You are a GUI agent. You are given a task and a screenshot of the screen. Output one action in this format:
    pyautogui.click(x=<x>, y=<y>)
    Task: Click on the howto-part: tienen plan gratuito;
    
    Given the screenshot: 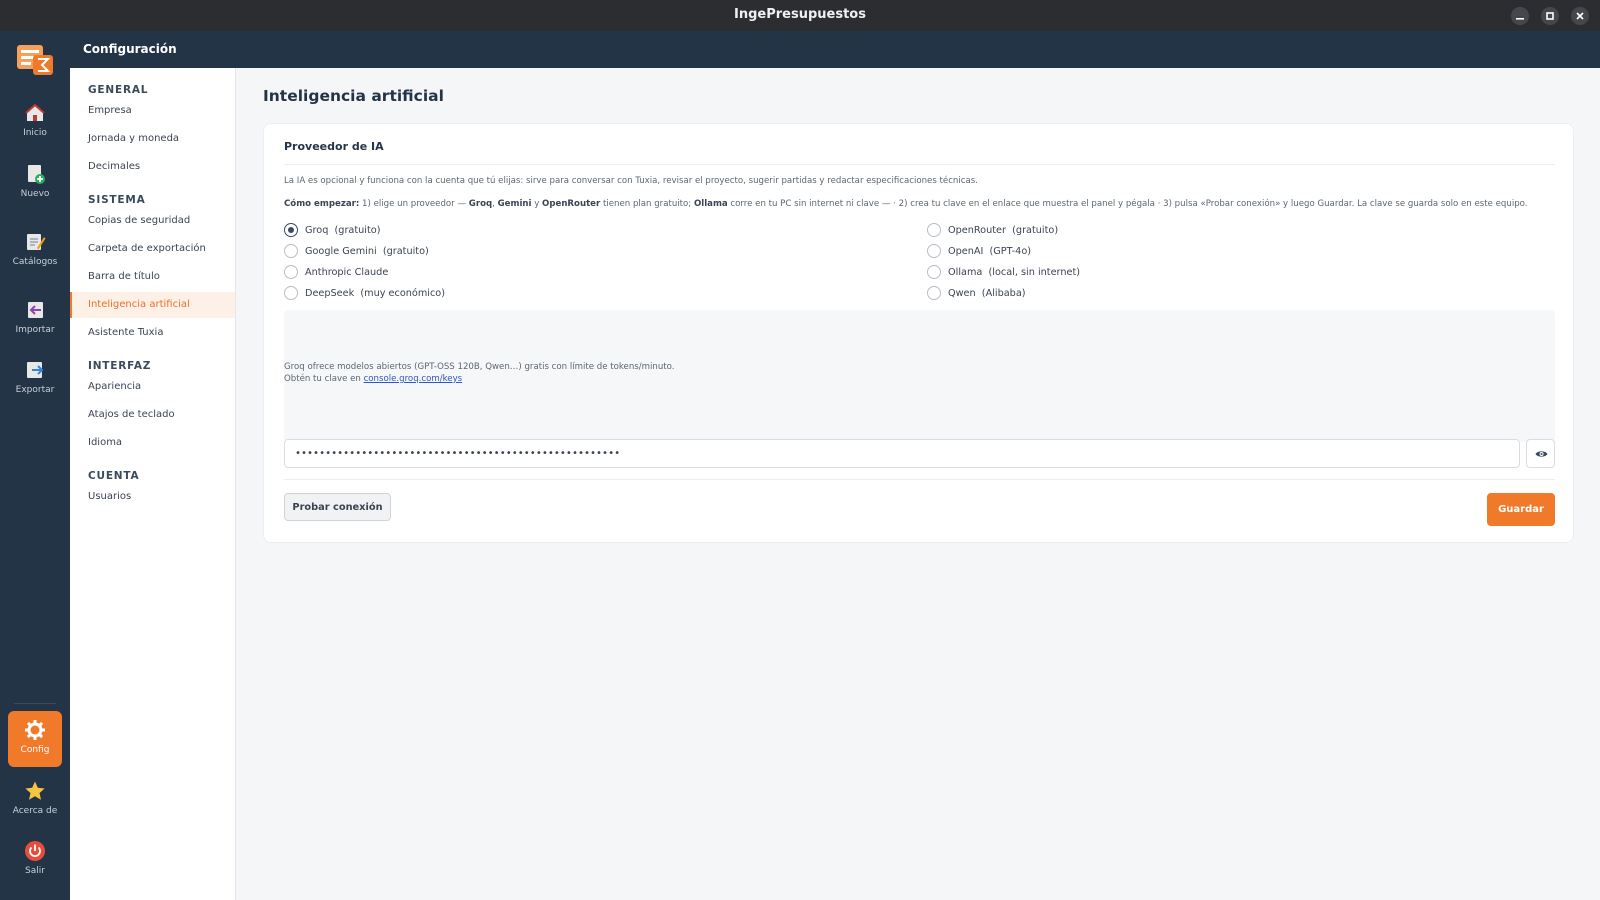 What is the action you would take?
    pyautogui.click(x=647, y=204)
    